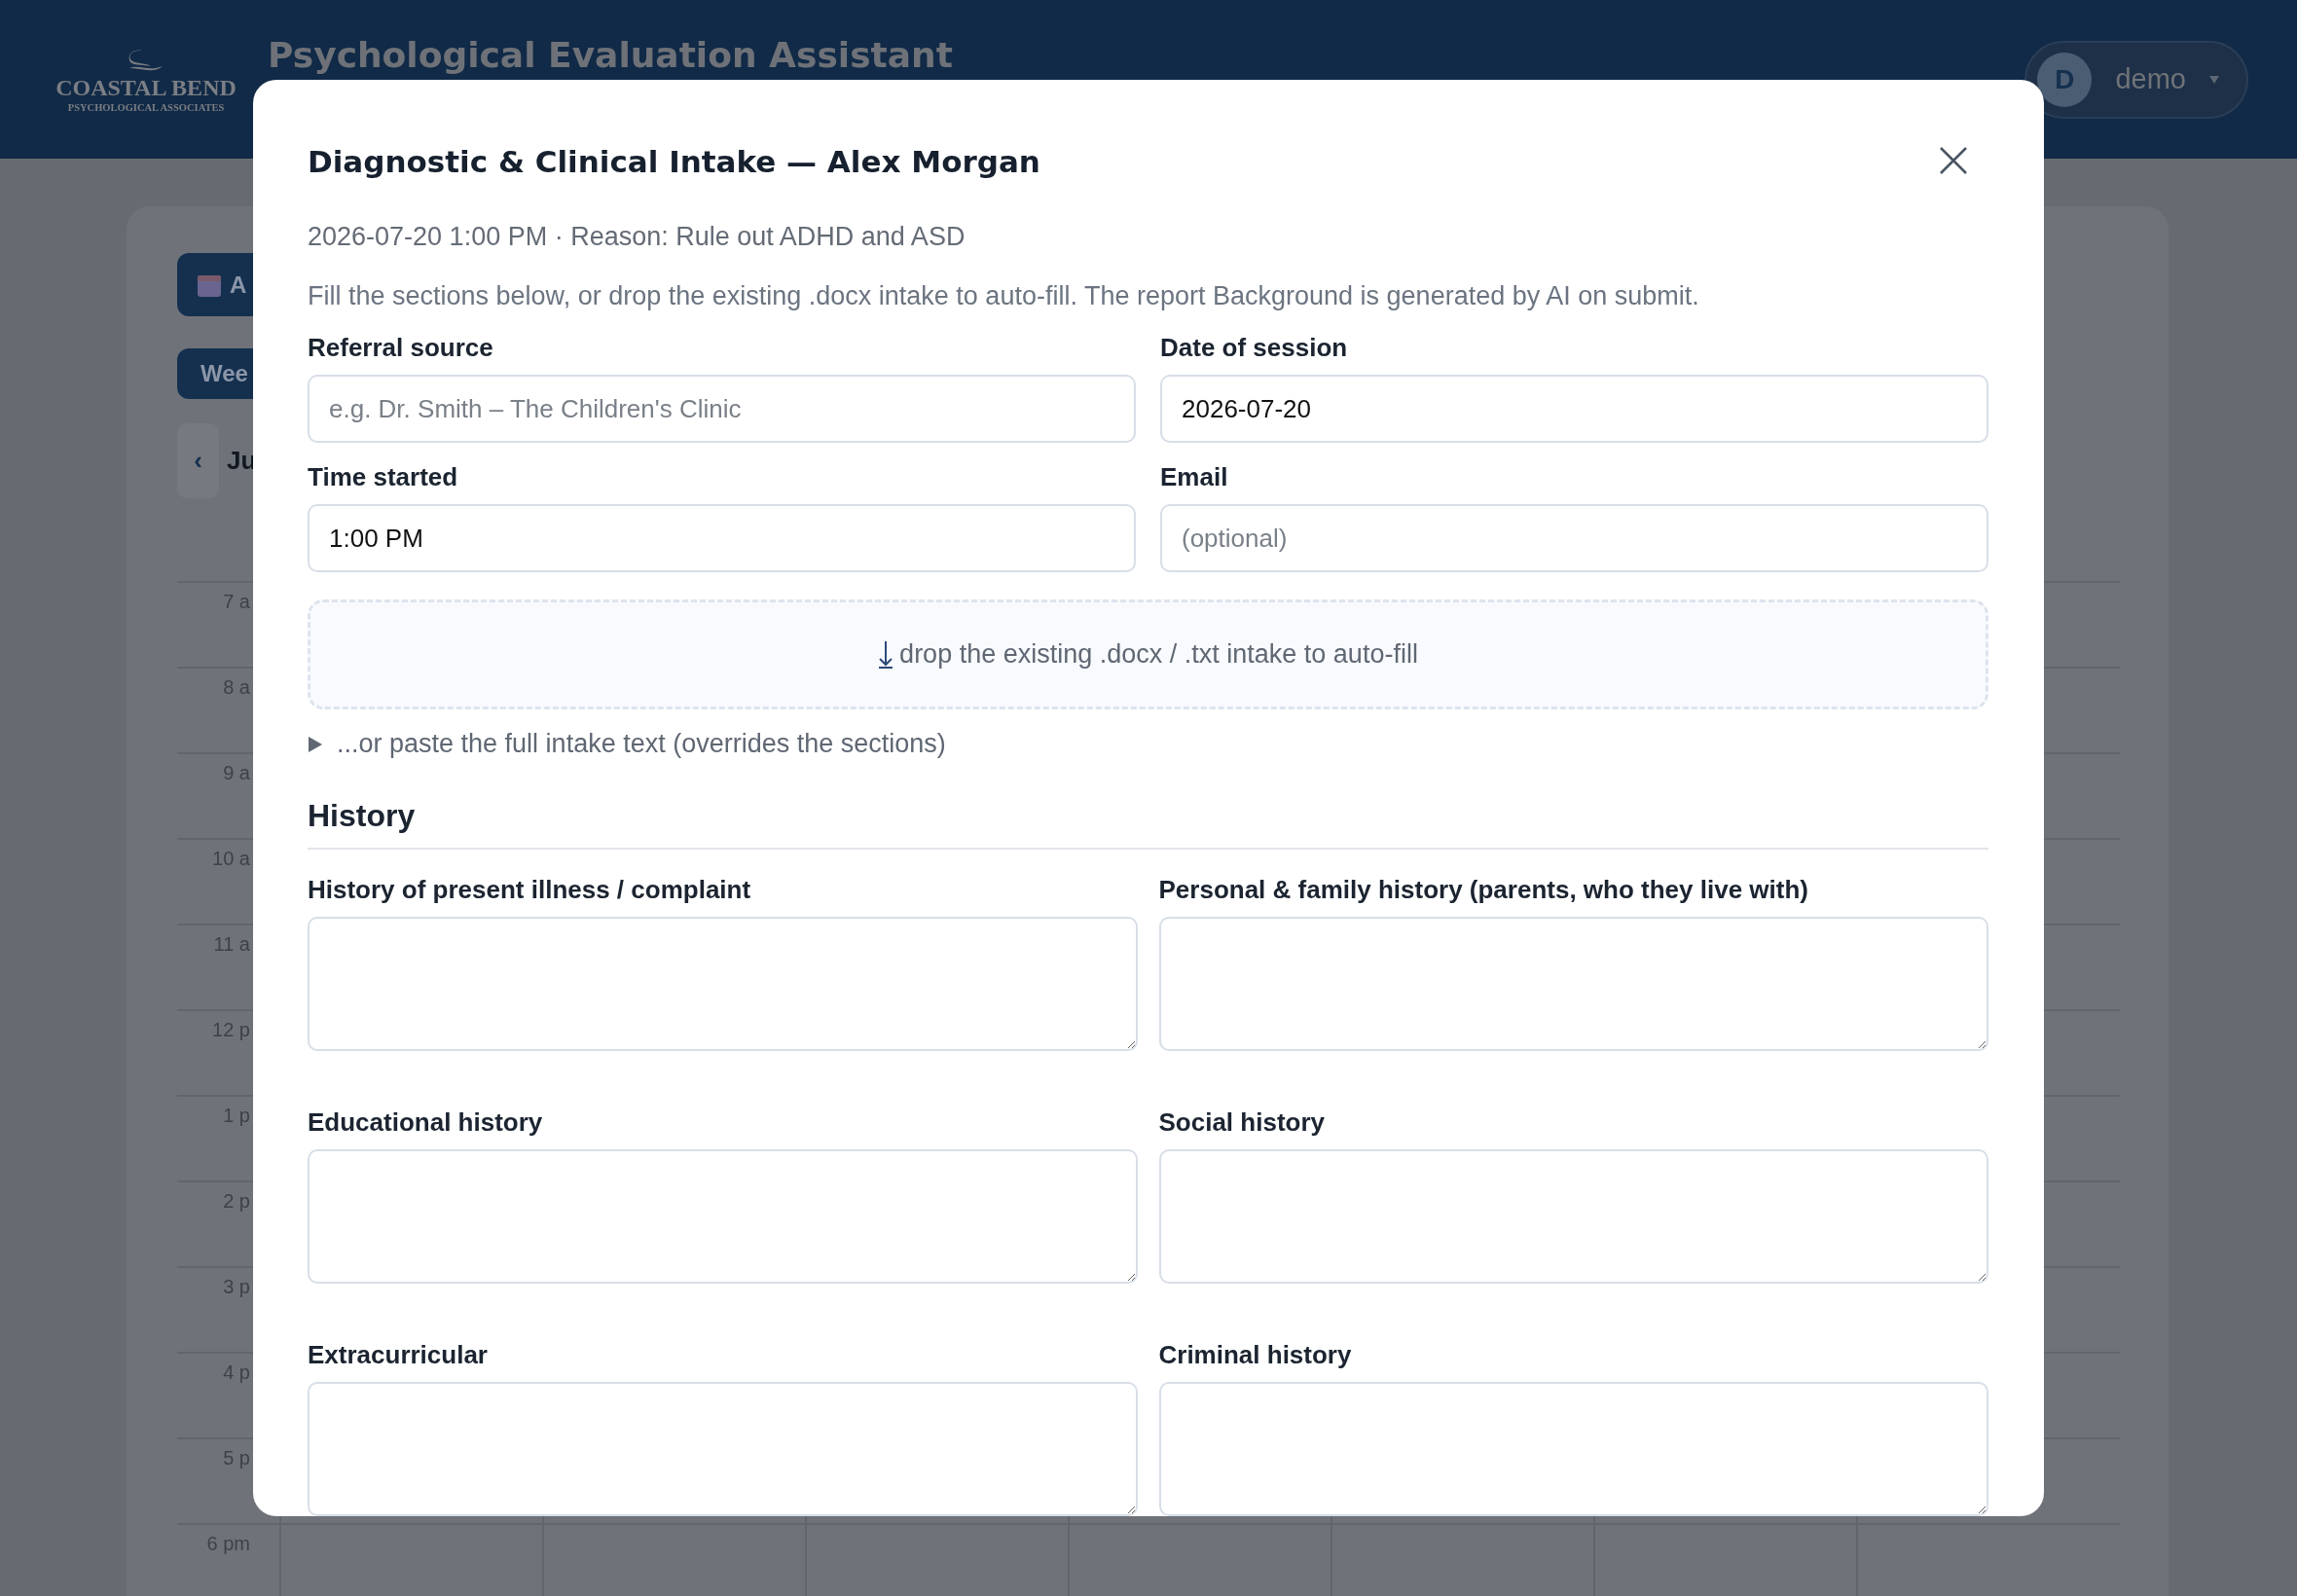 The image size is (2297, 1596). Describe the element at coordinates (1255, 348) in the screenshot. I see `field-label: Date of session` at that location.